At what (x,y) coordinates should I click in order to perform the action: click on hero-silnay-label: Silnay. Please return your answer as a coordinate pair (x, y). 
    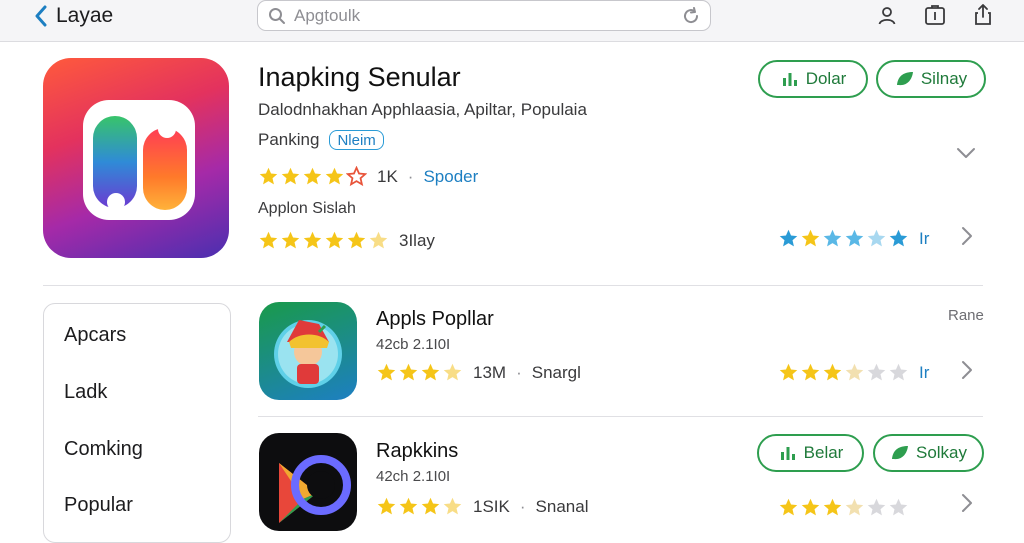
    Looking at the image, I should click on (944, 78).